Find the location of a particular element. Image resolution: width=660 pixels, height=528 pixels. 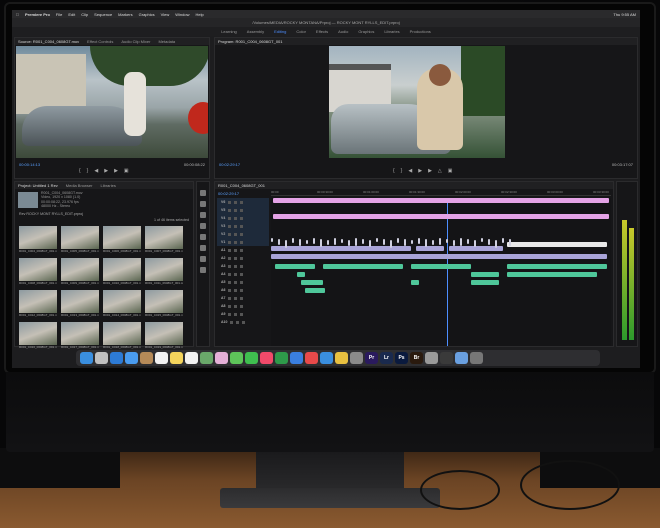

dock-safari-icon is located at coordinates (116, 358).